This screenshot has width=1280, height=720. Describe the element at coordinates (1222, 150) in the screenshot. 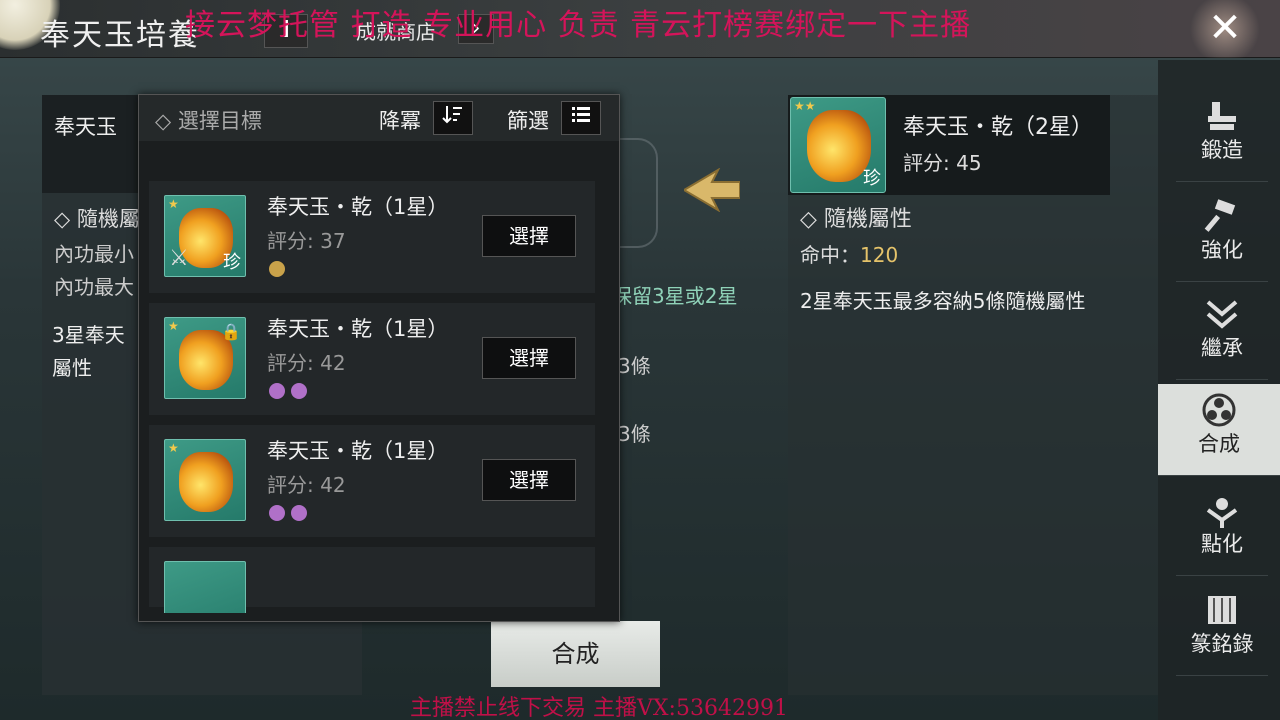

I see `nav-label: 鍛造` at that location.